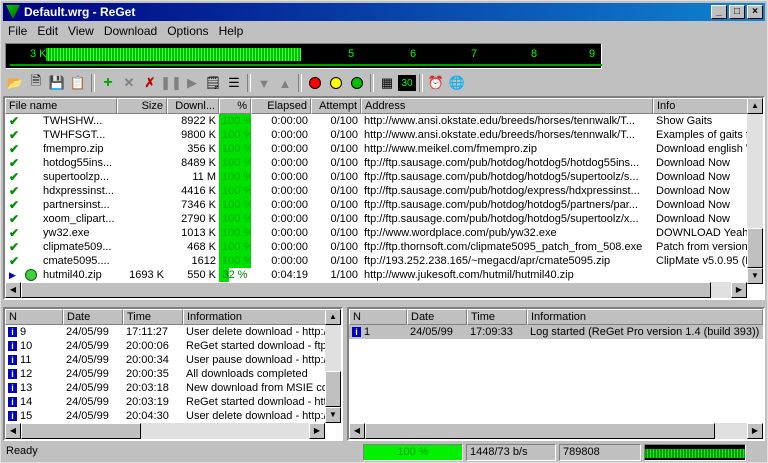 The height and width of the screenshot is (463, 768). Describe the element at coordinates (142, 106) in the screenshot. I see `col-size: Size` at that location.